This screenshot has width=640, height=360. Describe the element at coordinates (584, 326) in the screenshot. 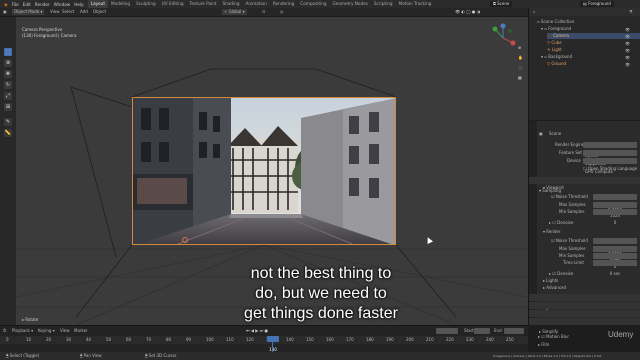

I see `simplify-section: ▸ Simplify` at that location.